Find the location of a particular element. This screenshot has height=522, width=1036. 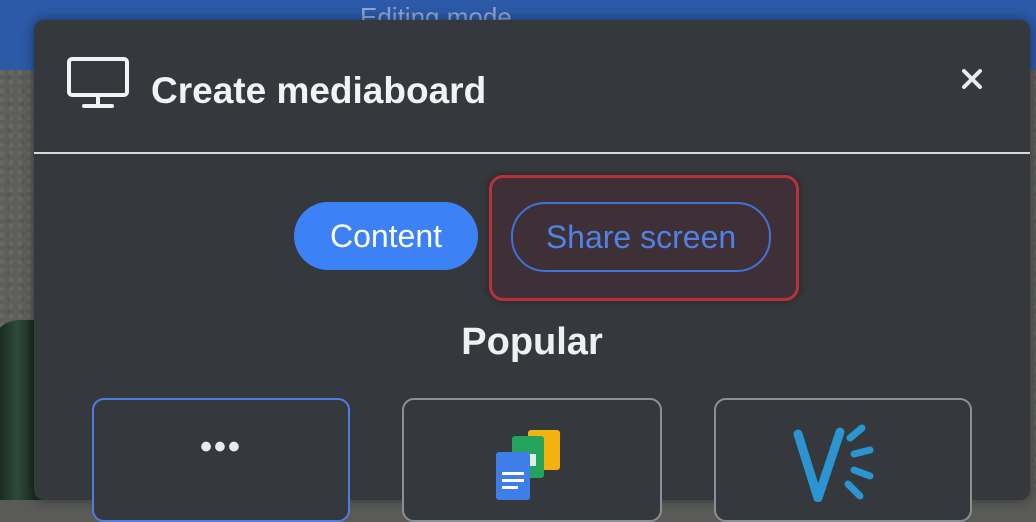

more-card: ••• is located at coordinates (221, 460).